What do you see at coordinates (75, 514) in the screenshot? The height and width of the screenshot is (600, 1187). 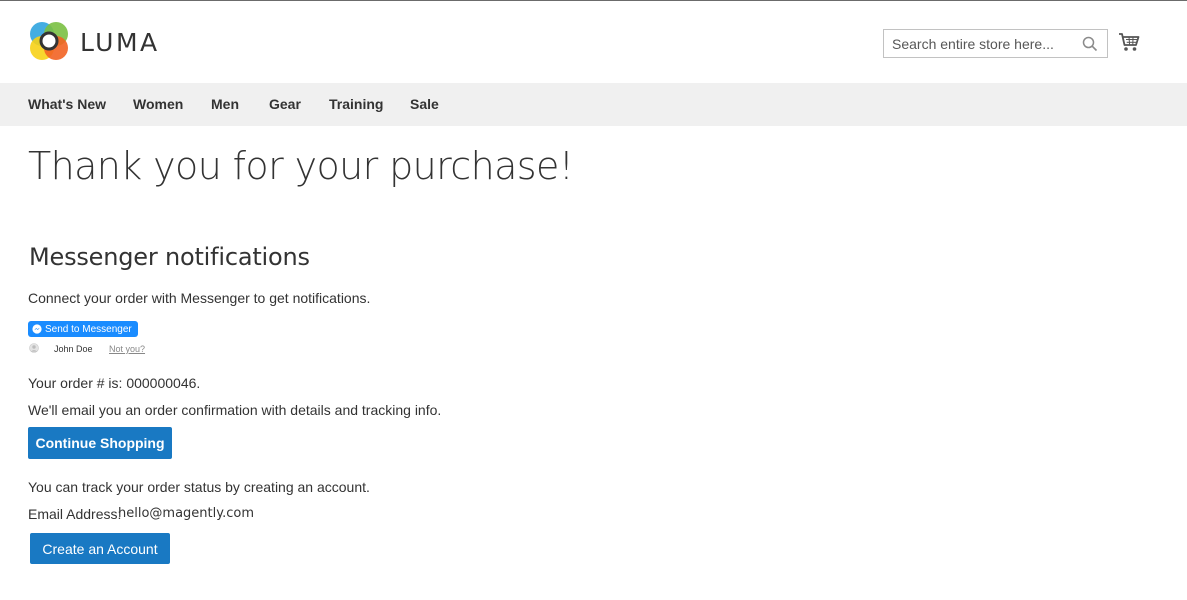 I see `email-address-label: Email Address:` at bounding box center [75, 514].